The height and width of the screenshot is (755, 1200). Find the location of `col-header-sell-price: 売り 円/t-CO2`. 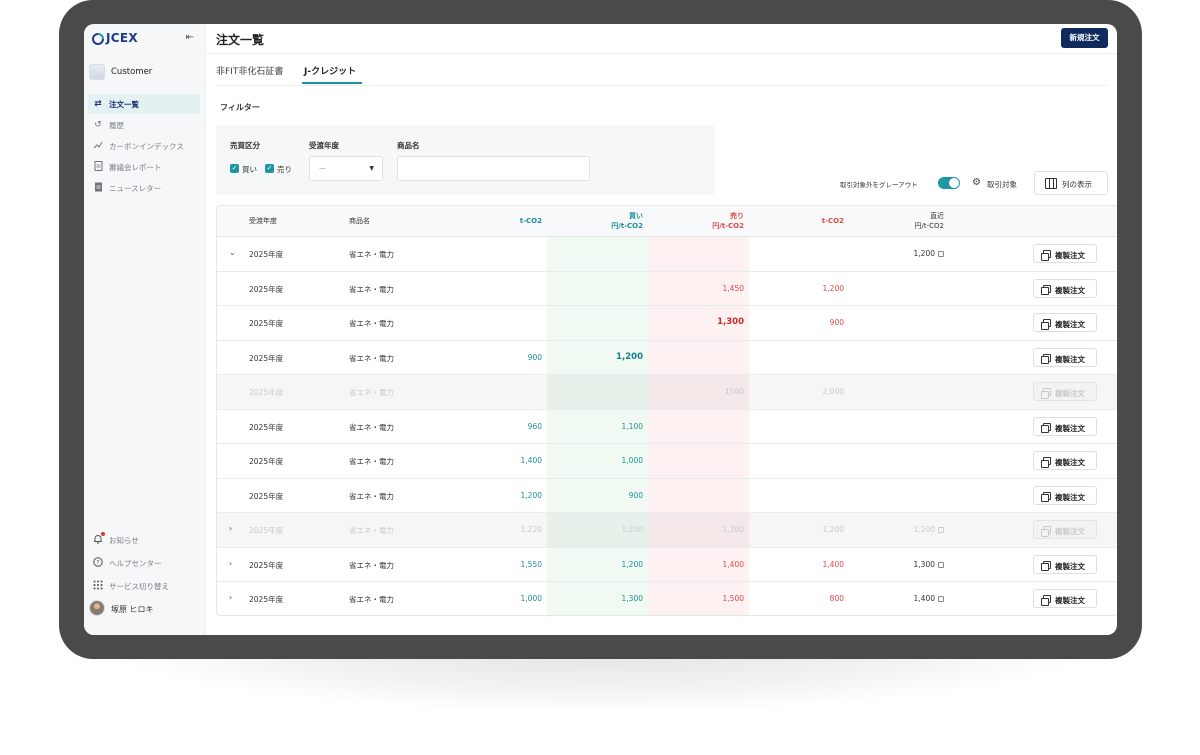

col-header-sell-price: 売り 円/t-CO2 is located at coordinates (728, 221).